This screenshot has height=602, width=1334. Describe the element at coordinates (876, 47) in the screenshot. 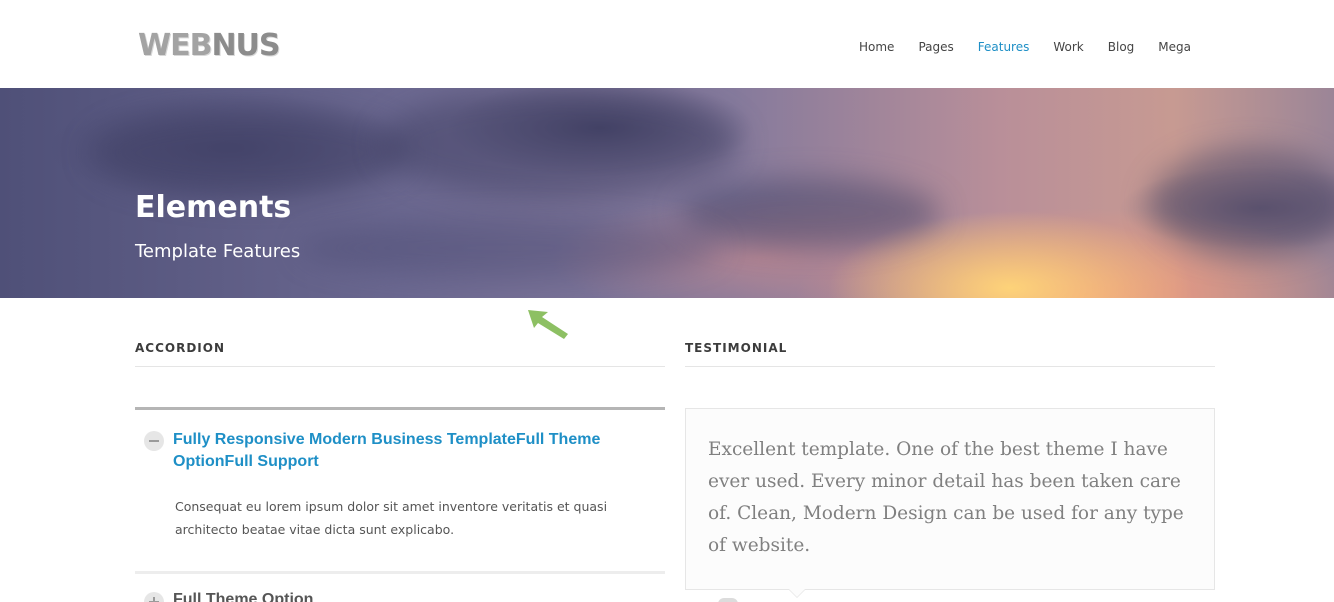

I see `nav-item-home: Home` at that location.